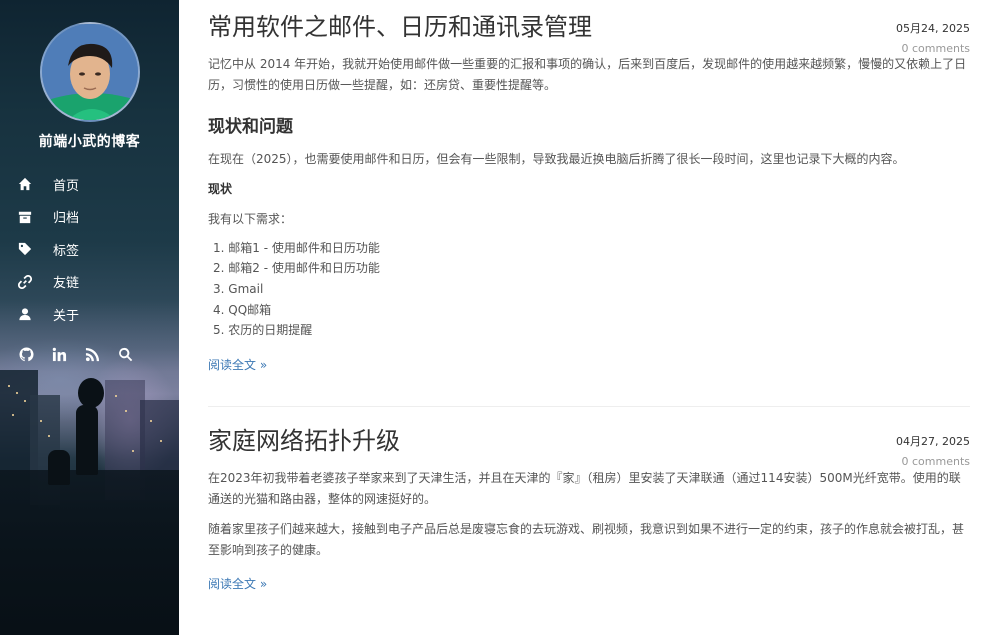 The height and width of the screenshot is (635, 1000). I want to click on nav-item-label: 标签, so click(66, 251).